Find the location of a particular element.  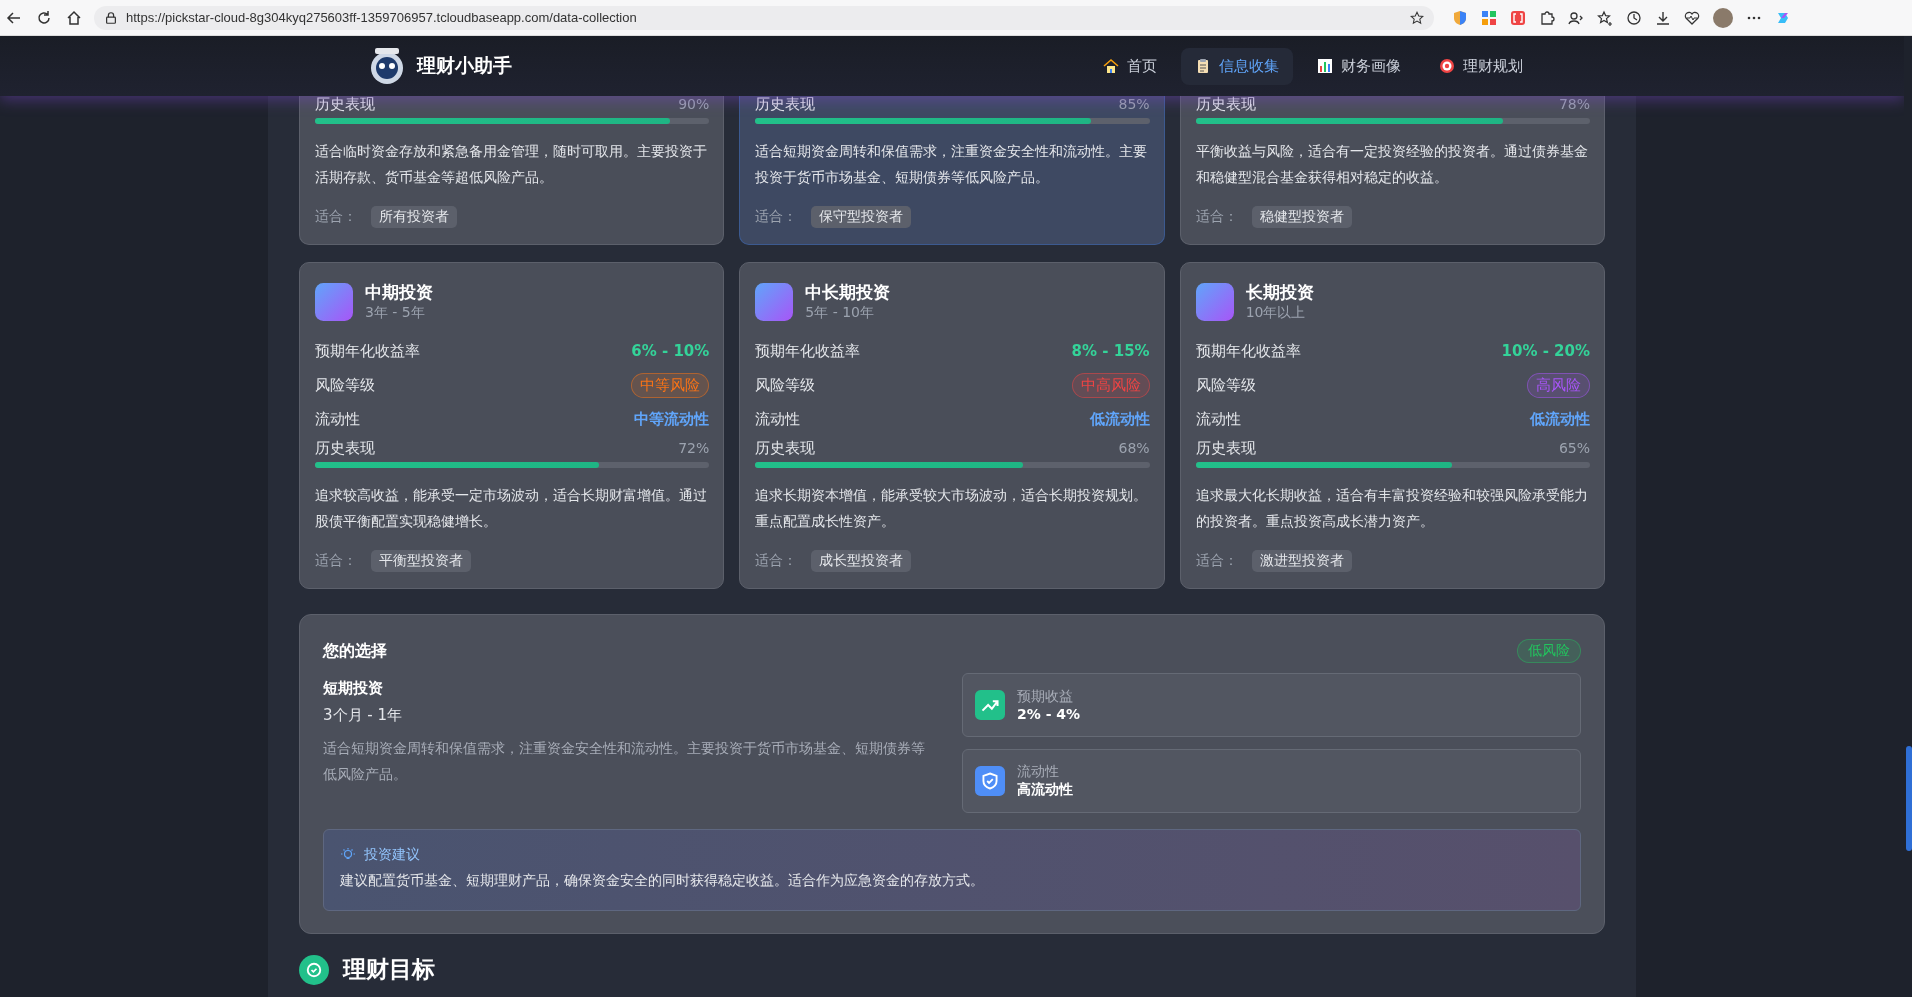

investor-tag: 保守型投资者 is located at coordinates (861, 217).